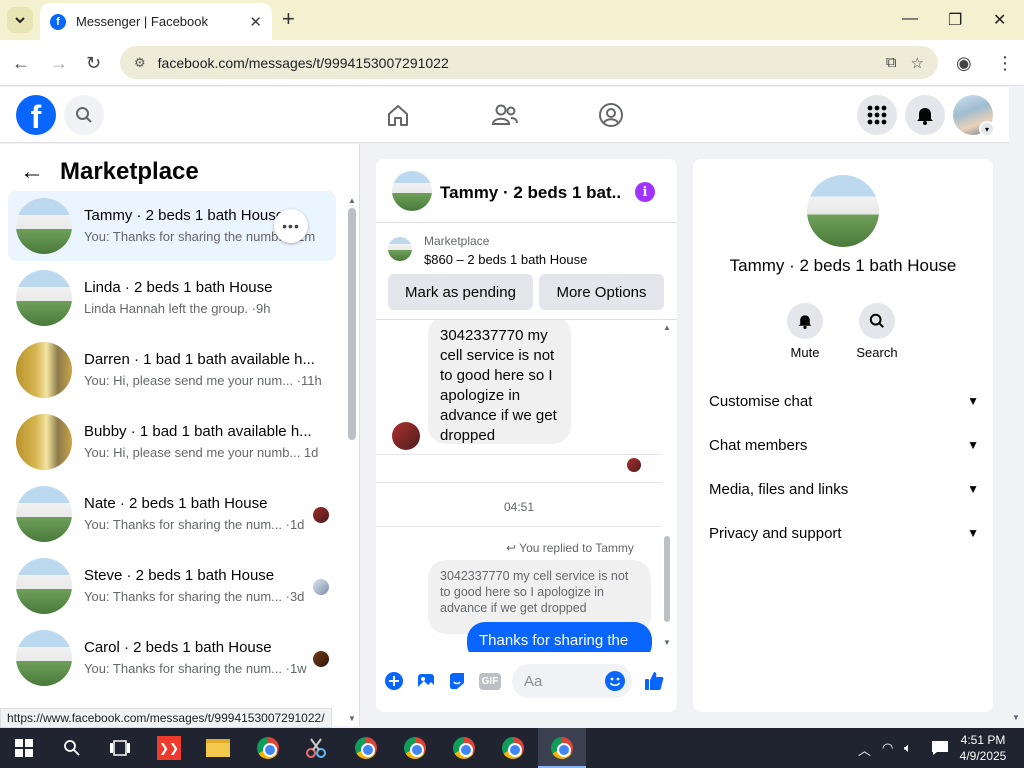 The height and width of the screenshot is (768, 1024). I want to click on marketplace-label: Marketplace, so click(457, 241).